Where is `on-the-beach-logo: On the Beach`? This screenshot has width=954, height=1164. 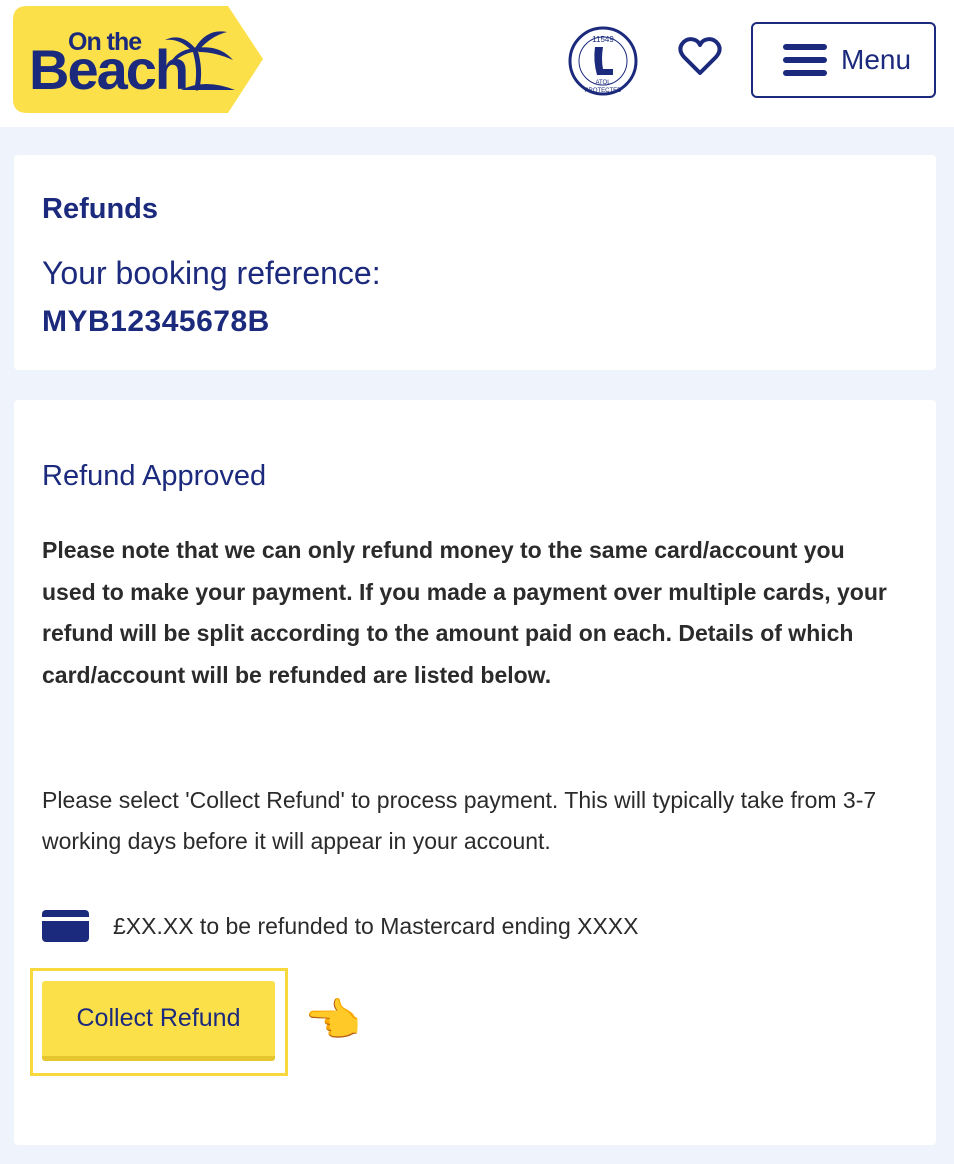
on-the-beach-logo: On the Beach is located at coordinates (138, 59).